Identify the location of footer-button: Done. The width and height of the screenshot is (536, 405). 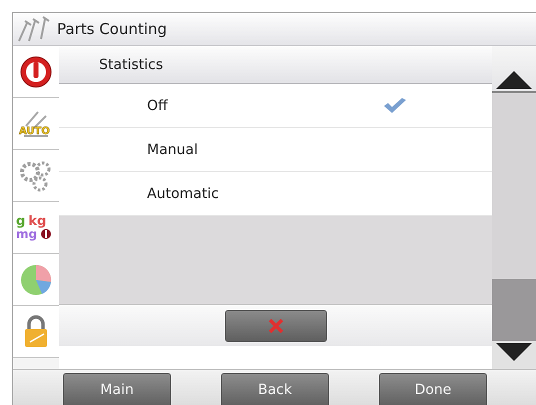
(433, 389).